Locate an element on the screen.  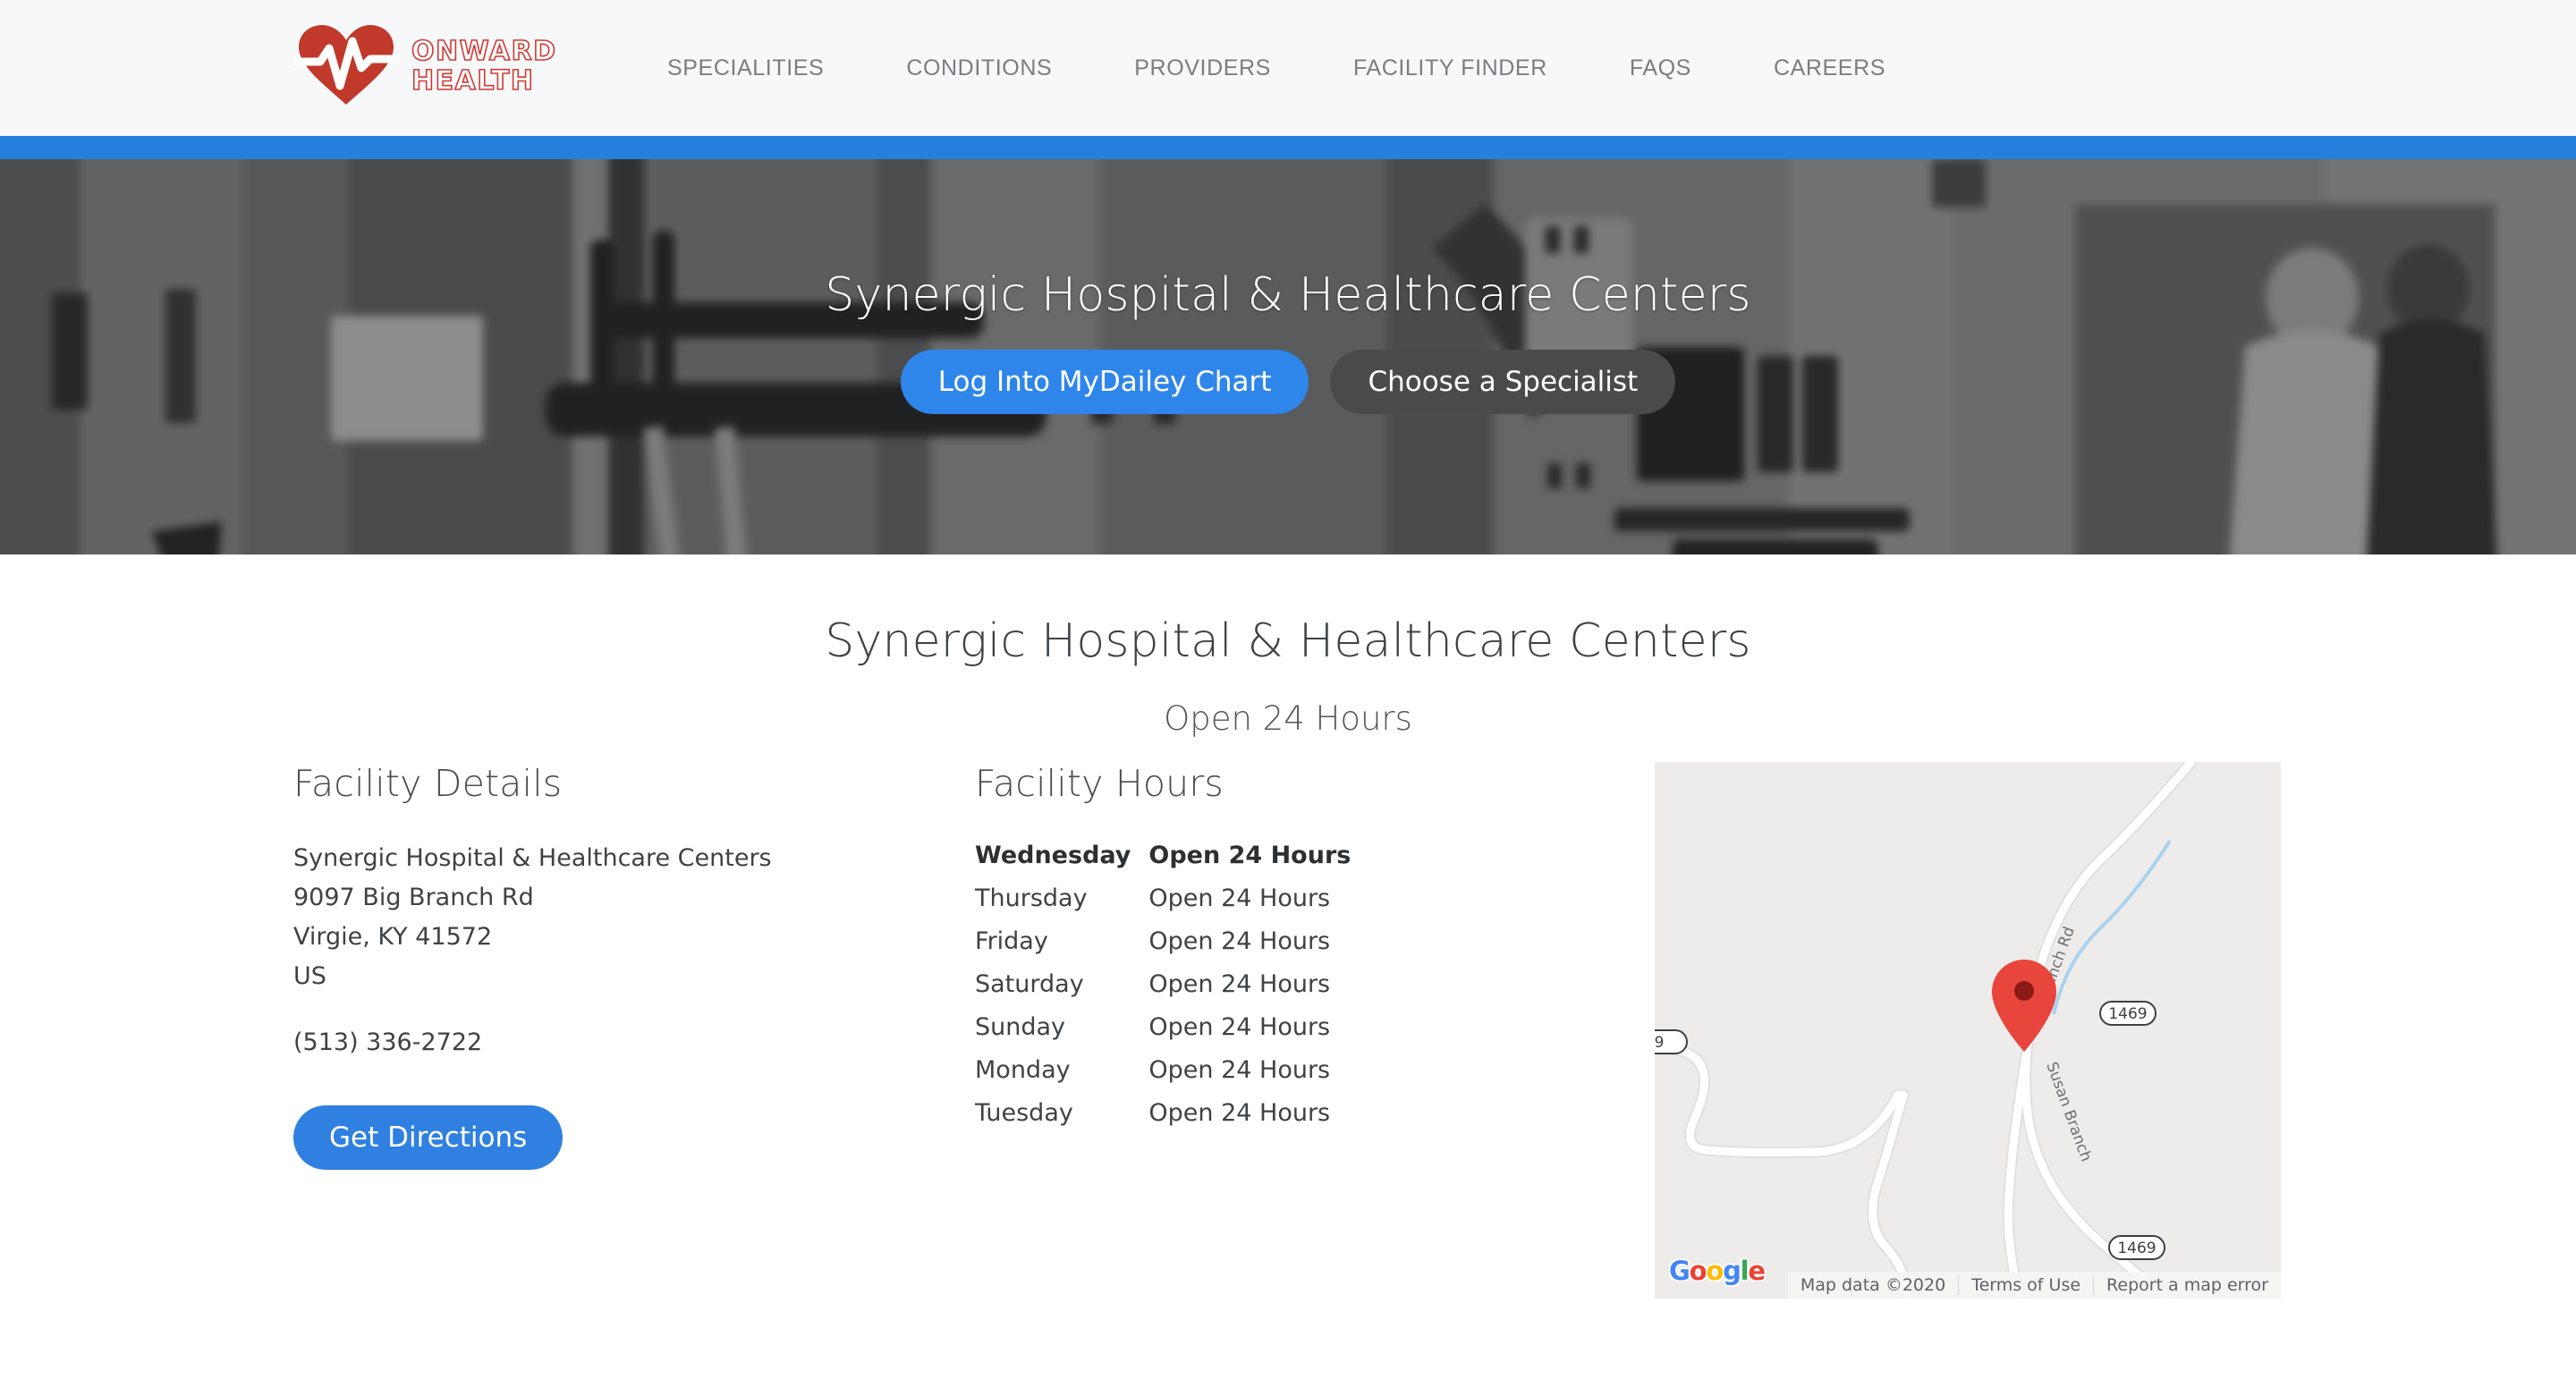
table-row: Sunday Open 24 Hours is located at coordinates (1163, 1033).